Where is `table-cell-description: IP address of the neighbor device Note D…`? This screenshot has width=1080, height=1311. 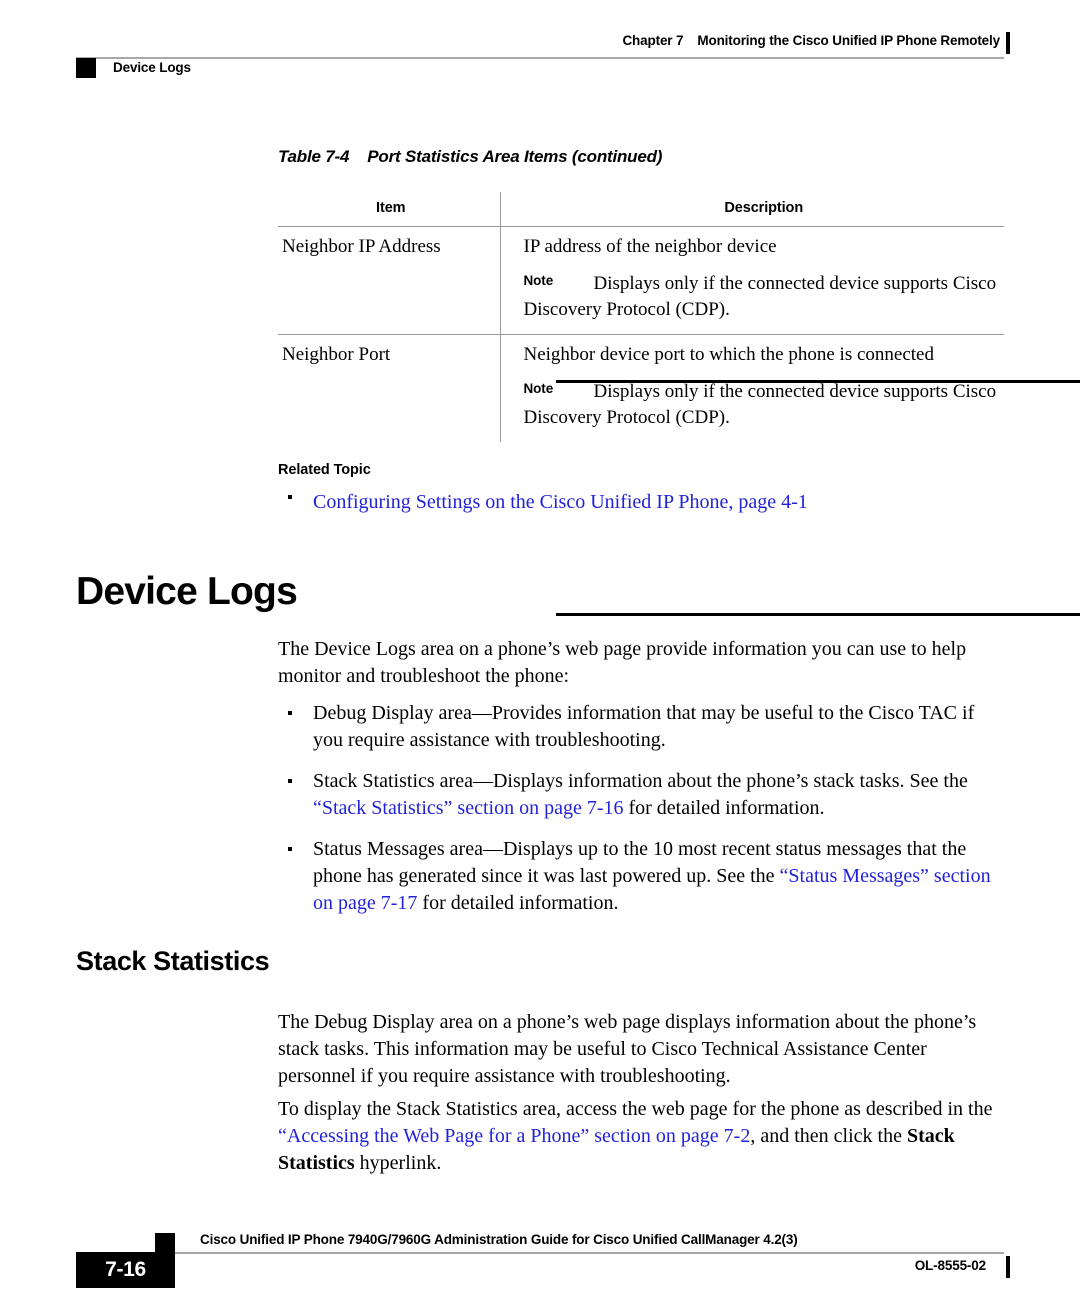 table-cell-description: IP address of the neighbor device Note D… is located at coordinates (752, 280).